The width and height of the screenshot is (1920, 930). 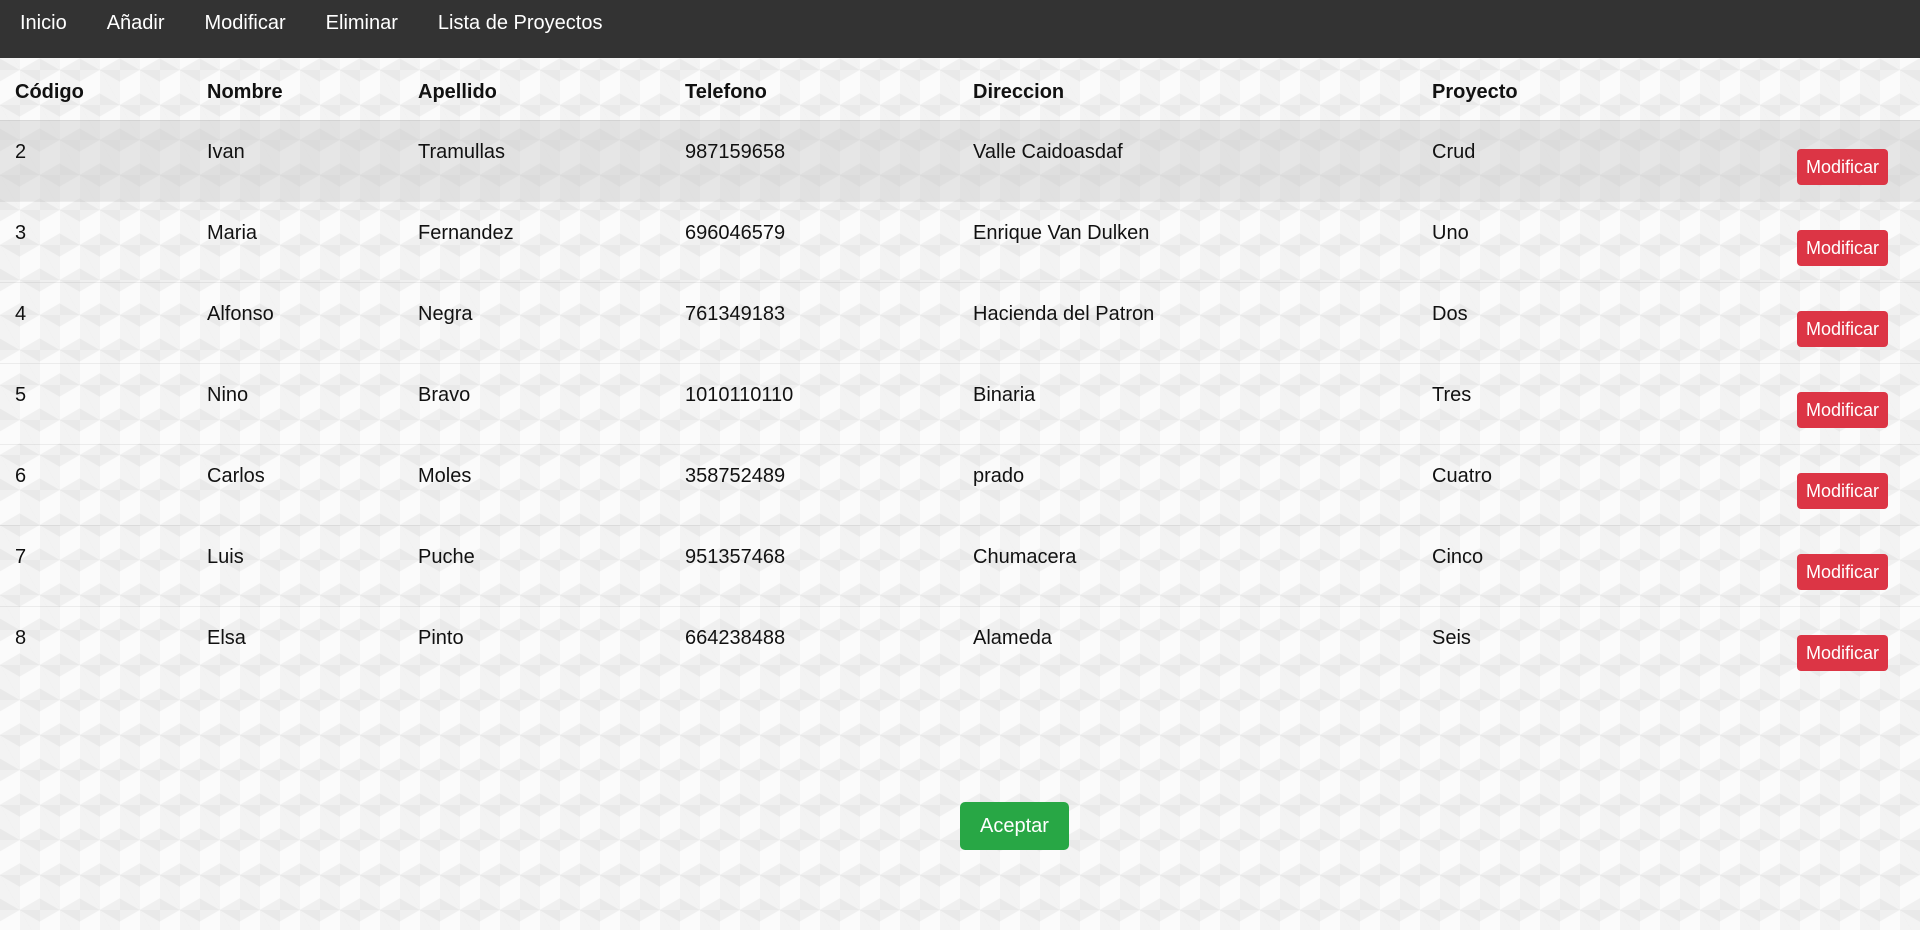 I want to click on cell-nombre: Elsa, so click(x=297, y=646).